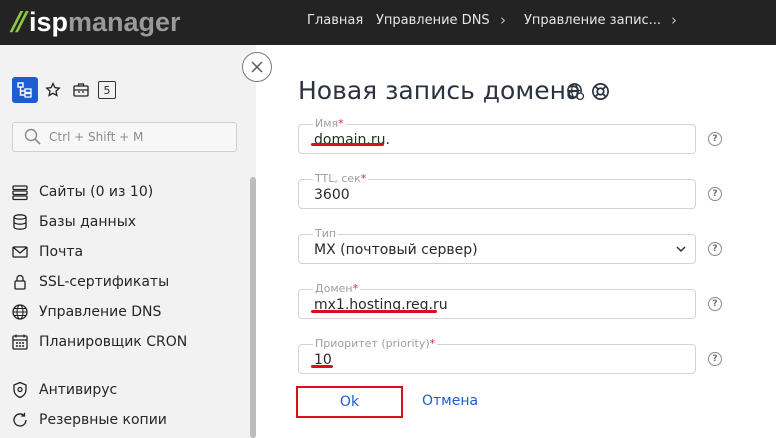 This screenshot has height=438, width=776. I want to click on sidebar-item-label: Почта, so click(61, 252).